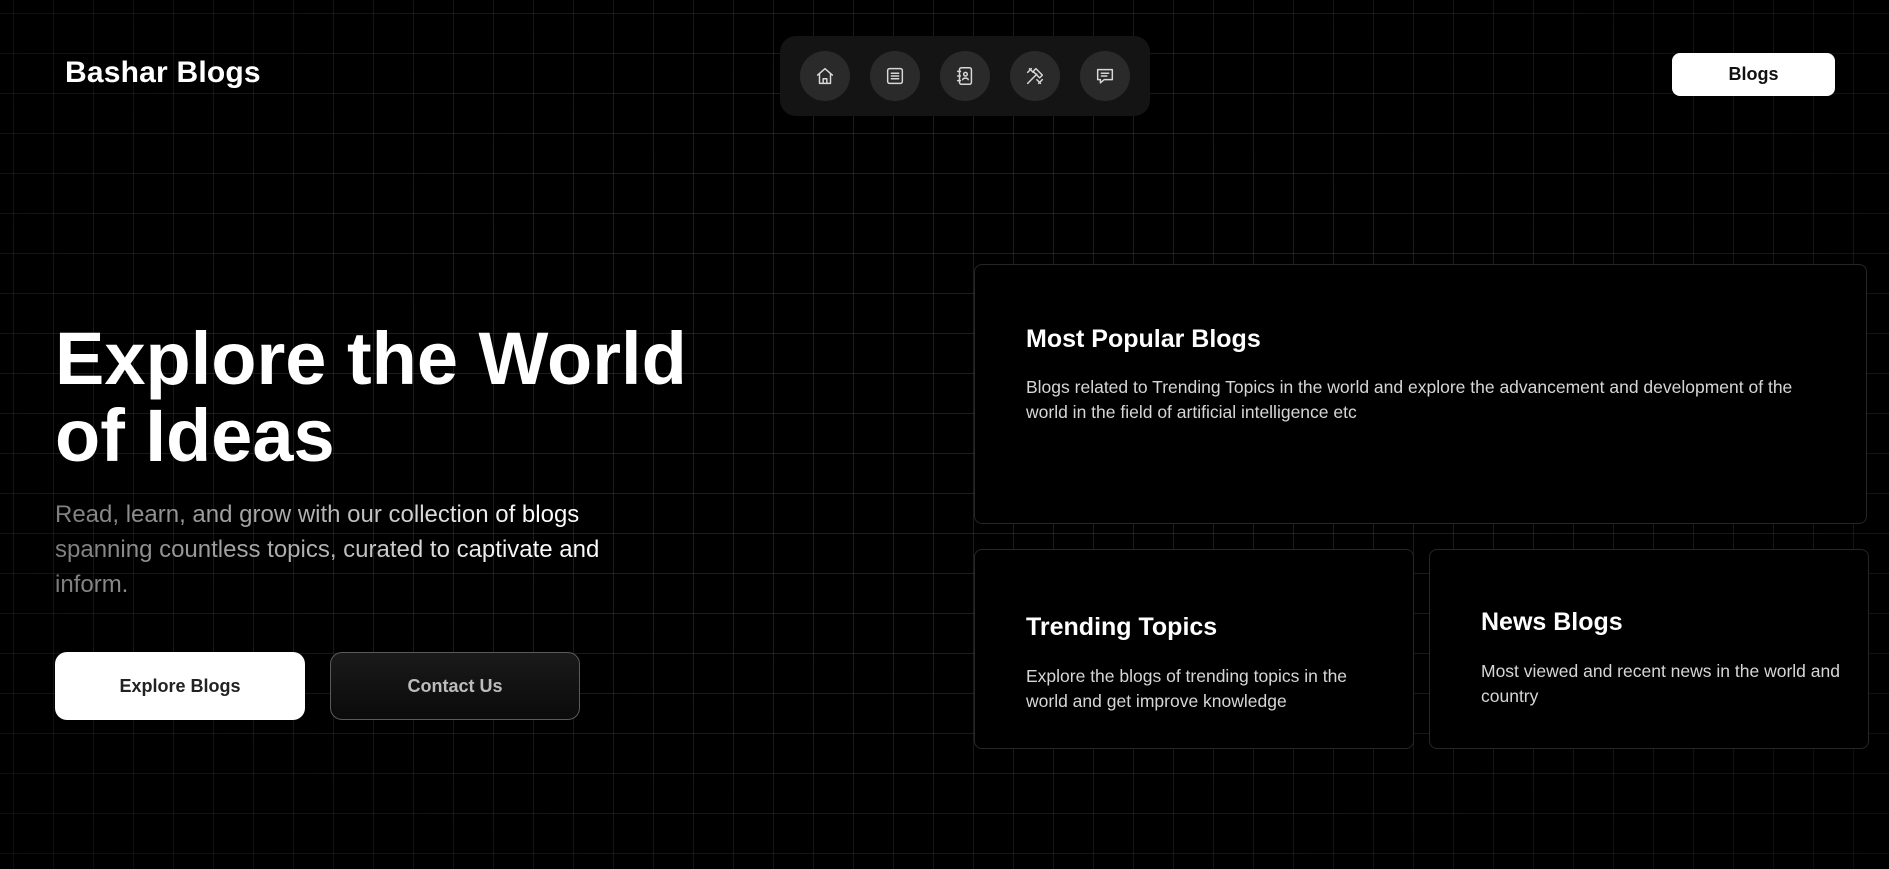 The width and height of the screenshot is (1889, 869). I want to click on hero-title-line1: Explore the World, so click(371, 358).